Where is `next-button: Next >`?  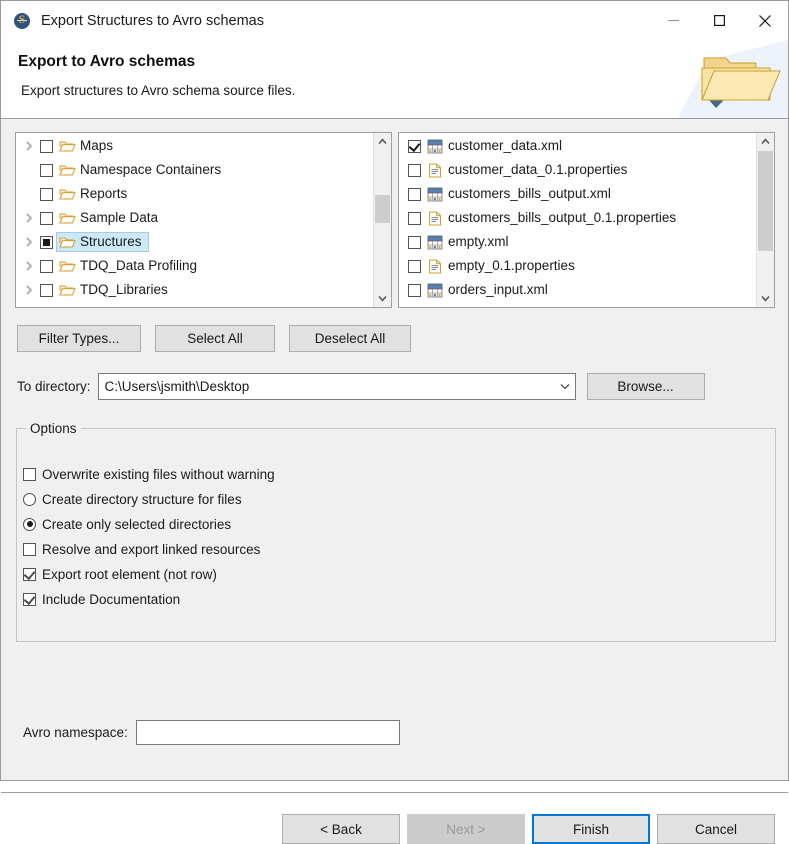
next-button: Next > is located at coordinates (466, 829).